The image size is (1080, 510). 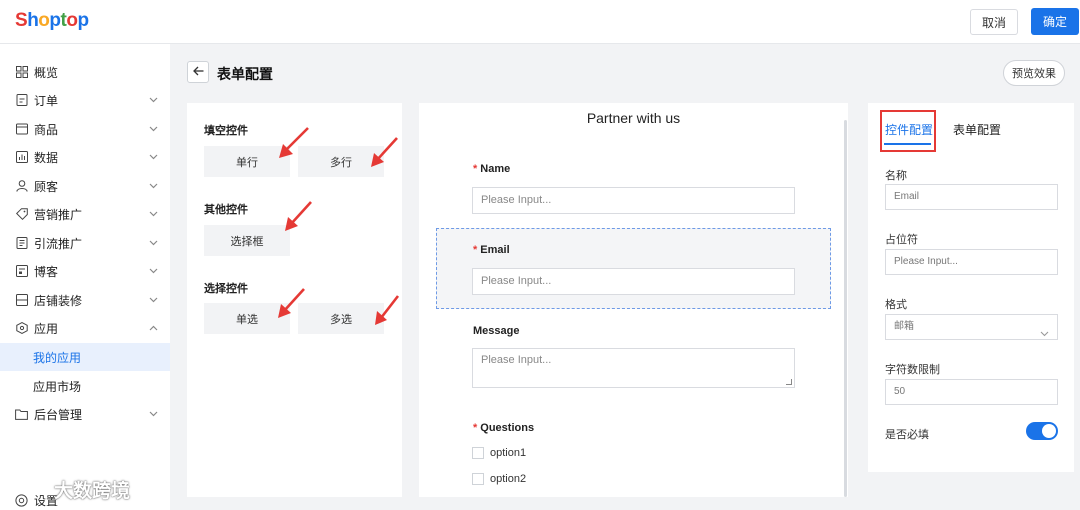 What do you see at coordinates (247, 240) in the screenshot?
I see `control-select-box: 选择框` at bounding box center [247, 240].